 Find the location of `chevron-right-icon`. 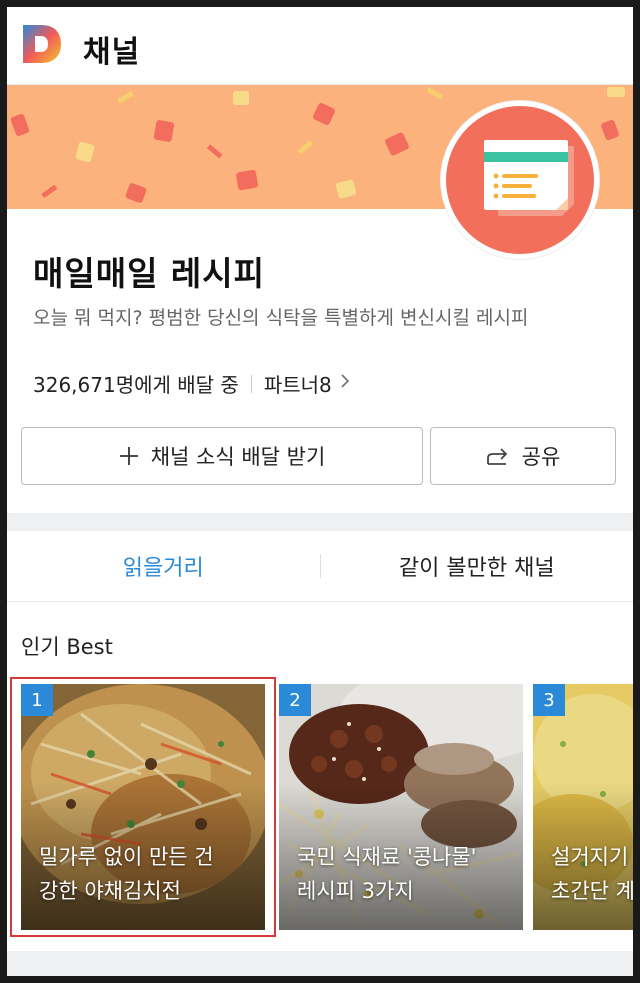

chevron-right-icon is located at coordinates (345, 383).